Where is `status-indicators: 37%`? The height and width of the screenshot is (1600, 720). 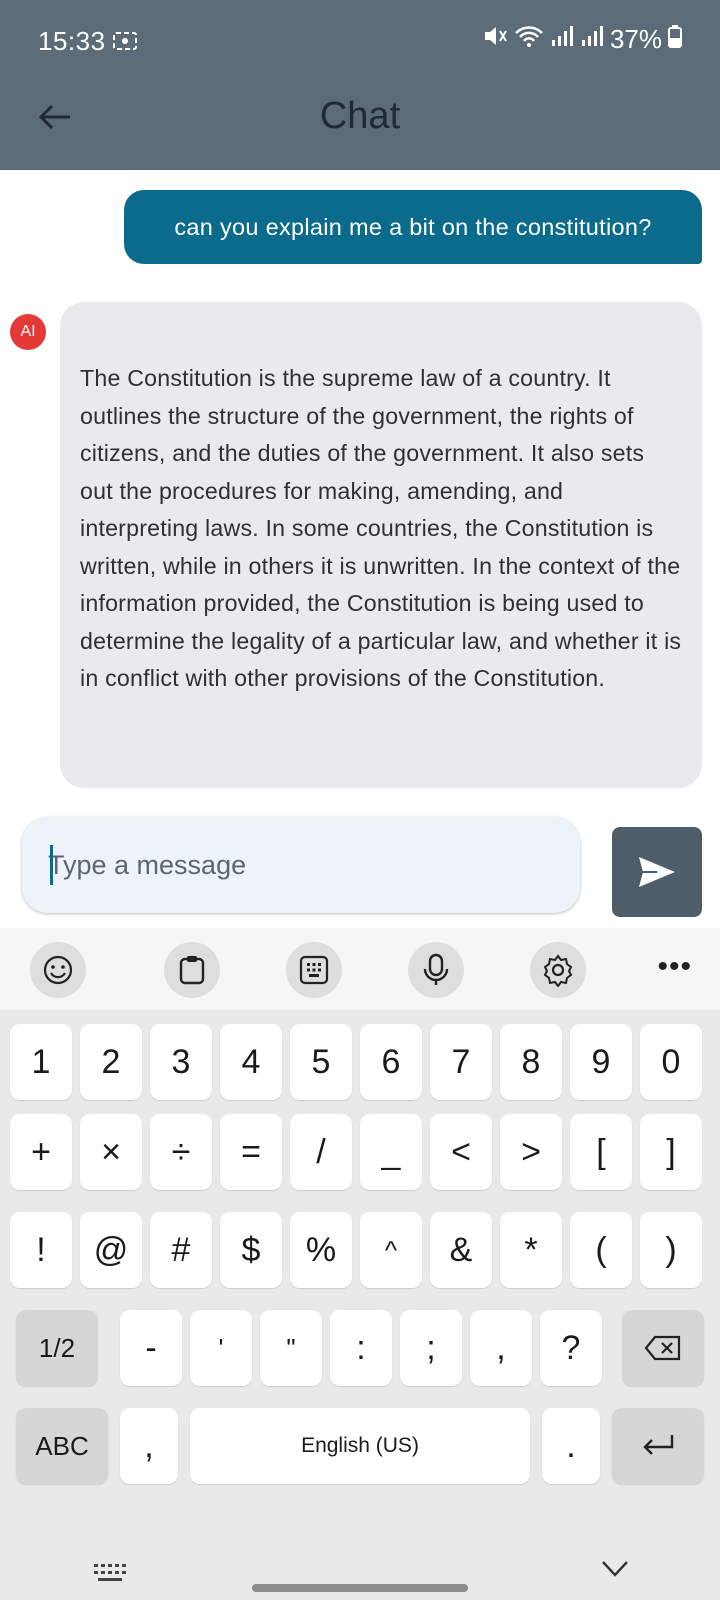 status-indicators: 37% is located at coordinates (582, 39).